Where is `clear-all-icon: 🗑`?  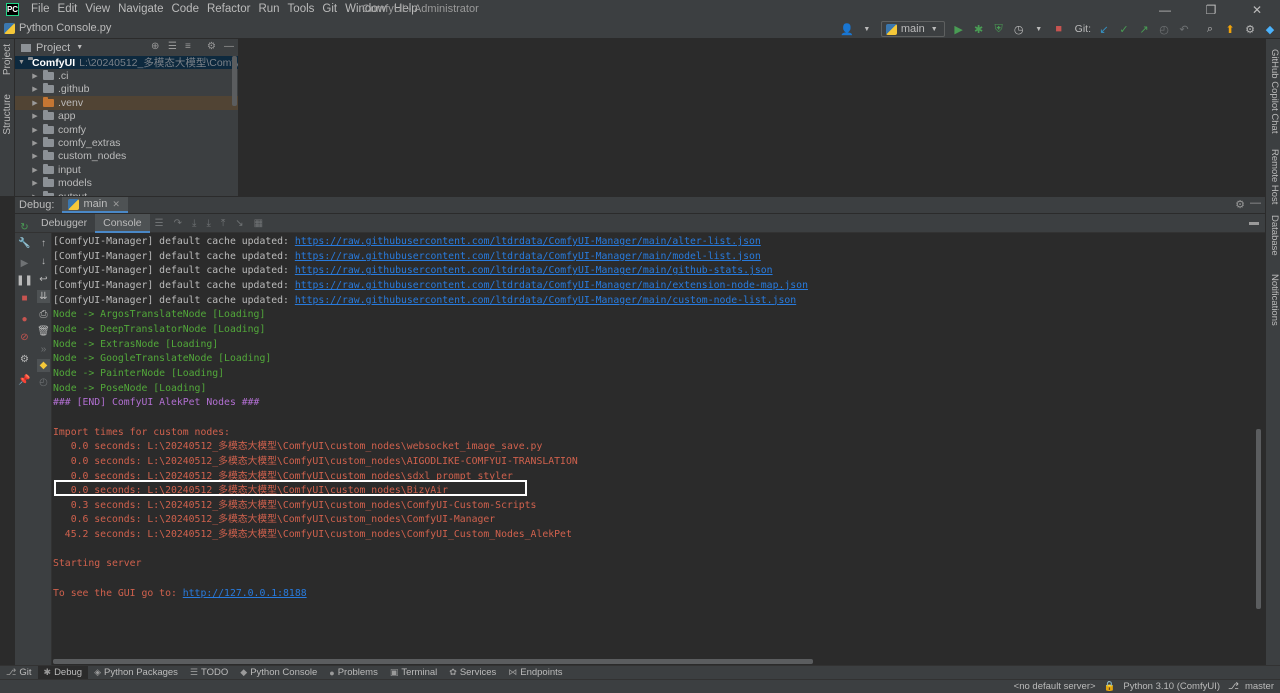 clear-all-icon: 🗑 is located at coordinates (43, 331).